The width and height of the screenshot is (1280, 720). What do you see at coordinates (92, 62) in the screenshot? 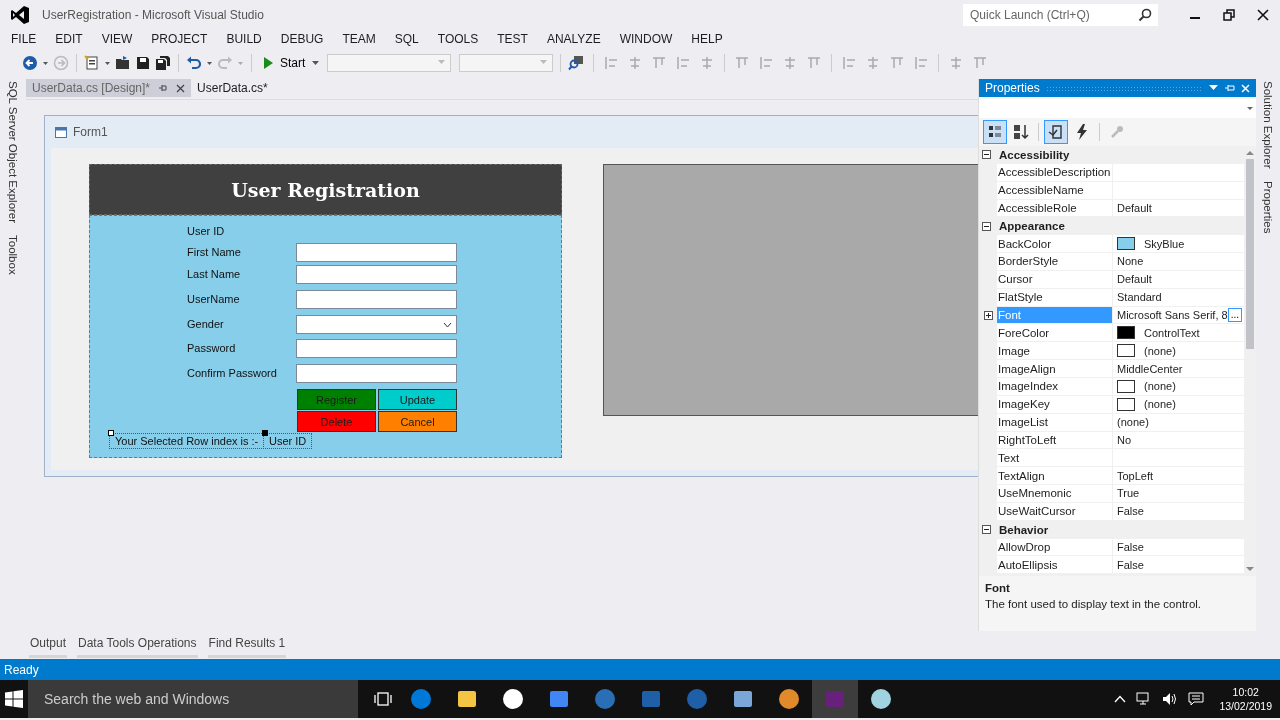
I see `new-project-icon` at bounding box center [92, 62].